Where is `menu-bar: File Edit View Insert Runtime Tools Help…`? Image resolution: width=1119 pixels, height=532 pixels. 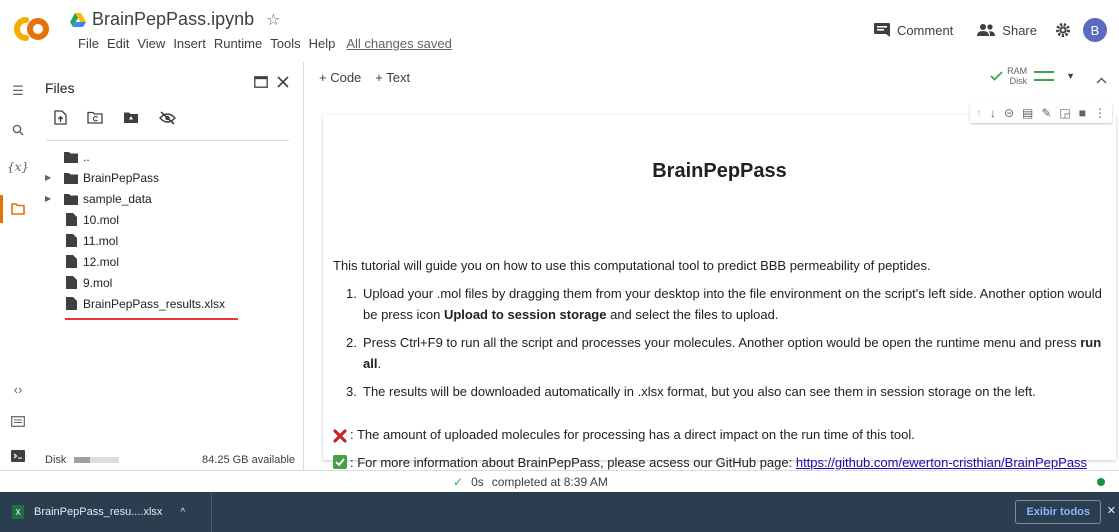 menu-bar: File Edit View Insert Runtime Tools Help… is located at coordinates (269, 43).